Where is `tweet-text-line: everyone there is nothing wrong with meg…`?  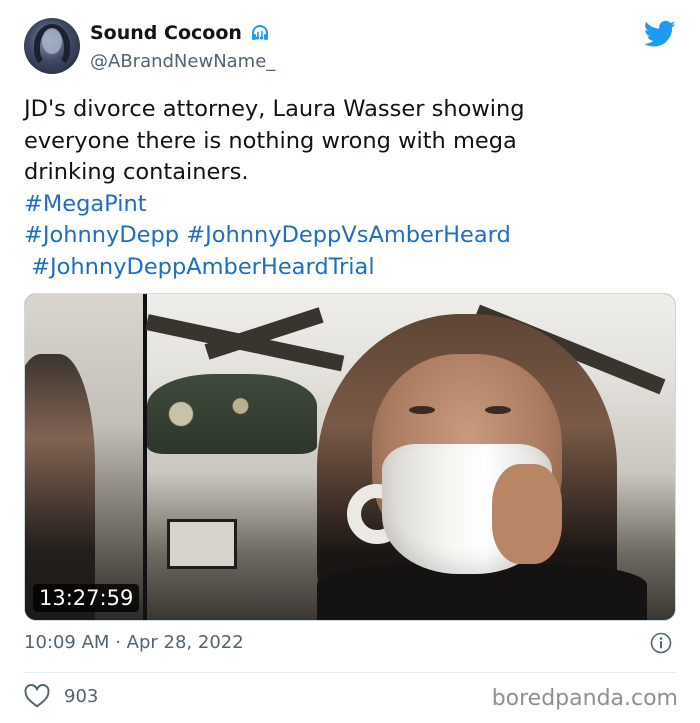 tweet-text-line: everyone there is nothing wrong with meg… is located at coordinates (270, 140).